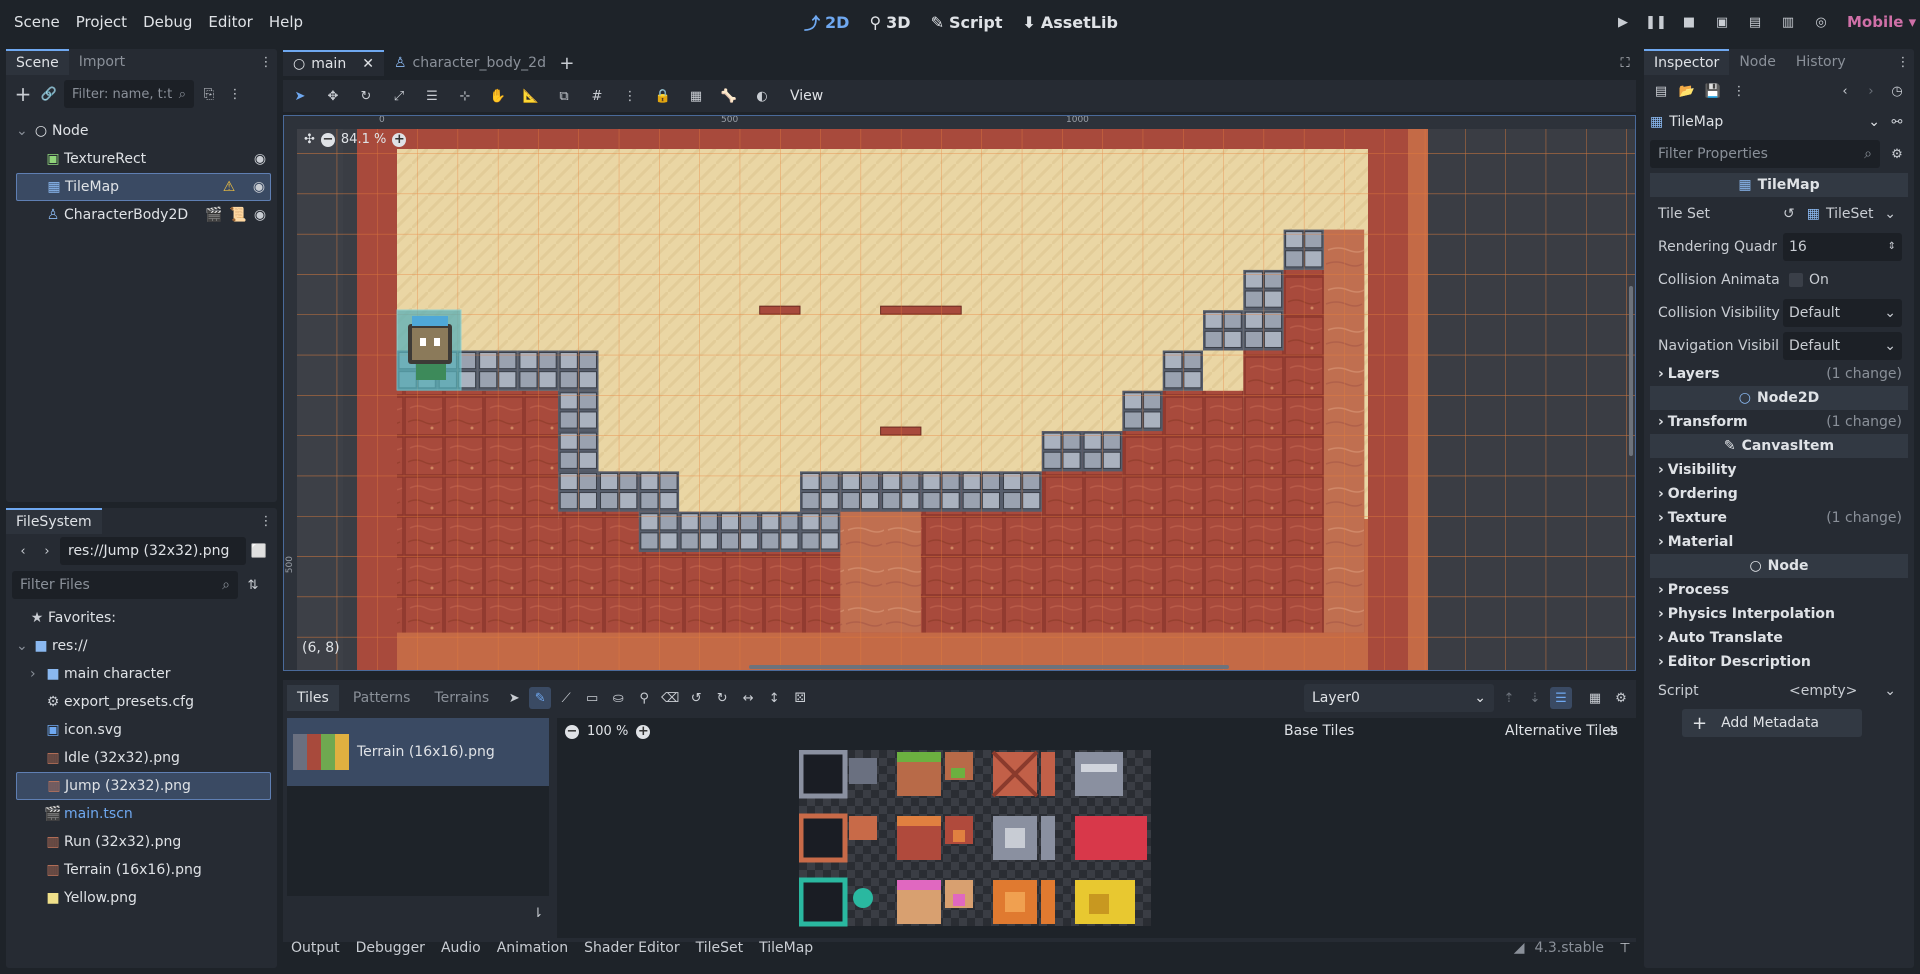 The width and height of the screenshot is (1920, 974). What do you see at coordinates (1069, 22) in the screenshot?
I see `workspace-assetlib-button: ⬇ AssetLib` at bounding box center [1069, 22].